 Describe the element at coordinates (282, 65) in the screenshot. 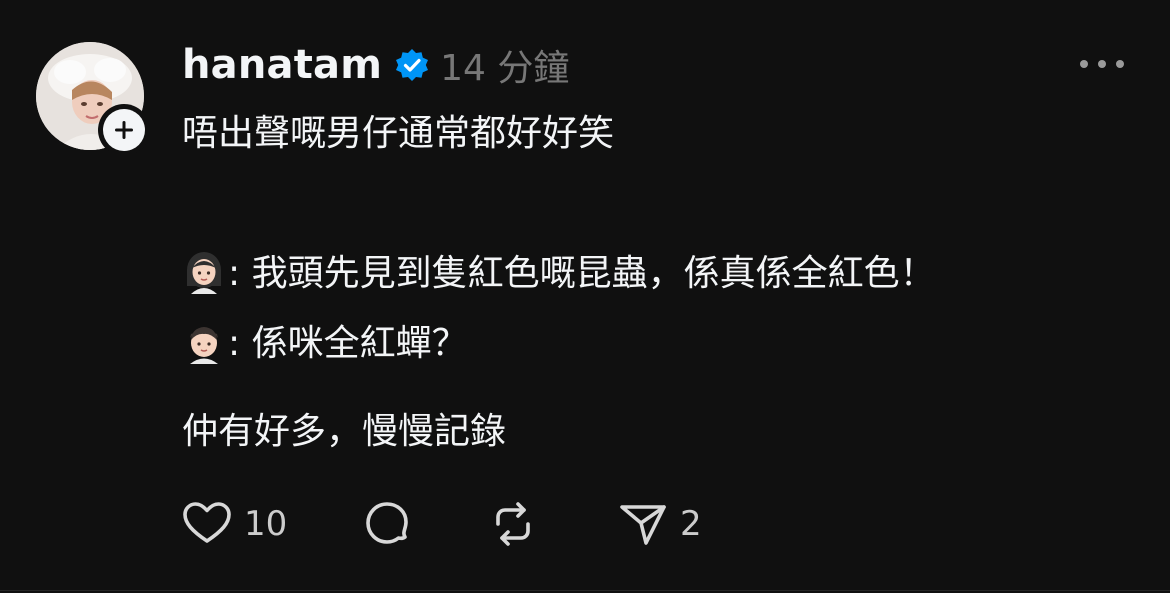

I see `username: hanatam` at that location.